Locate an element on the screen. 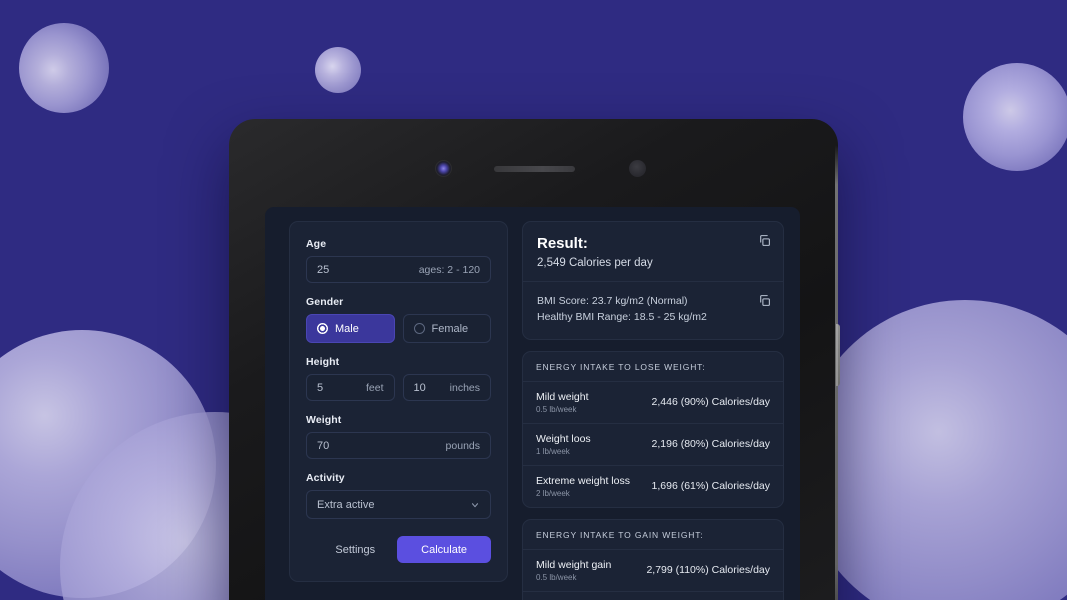 This screenshot has width=1067, height=600. settings-button: Settings is located at coordinates (355, 550).